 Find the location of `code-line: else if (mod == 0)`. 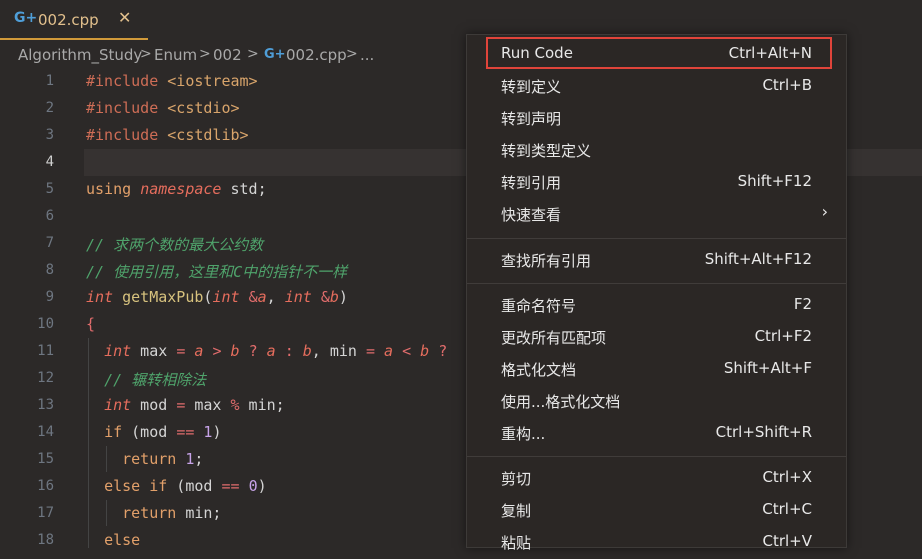

code-line: else if (mod == 0) is located at coordinates (185, 486).